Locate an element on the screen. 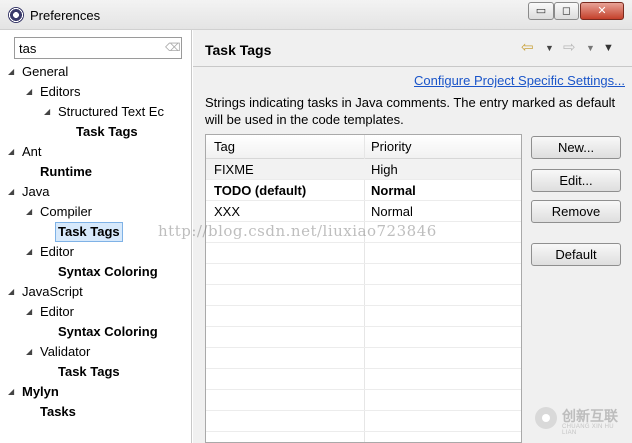 Image resolution: width=632 pixels, height=443 pixels. back-arrow-icon: ⇦ is located at coordinates (527, 48).